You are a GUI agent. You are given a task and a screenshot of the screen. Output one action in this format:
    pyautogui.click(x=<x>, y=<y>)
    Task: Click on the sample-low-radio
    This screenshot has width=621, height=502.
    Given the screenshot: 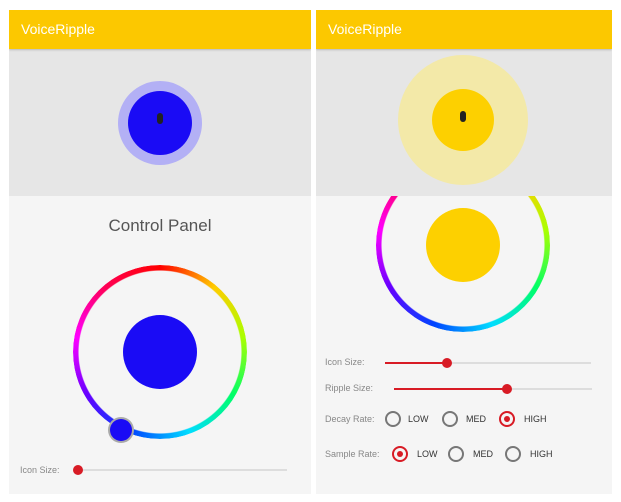 What is the action you would take?
    pyautogui.click(x=400, y=454)
    